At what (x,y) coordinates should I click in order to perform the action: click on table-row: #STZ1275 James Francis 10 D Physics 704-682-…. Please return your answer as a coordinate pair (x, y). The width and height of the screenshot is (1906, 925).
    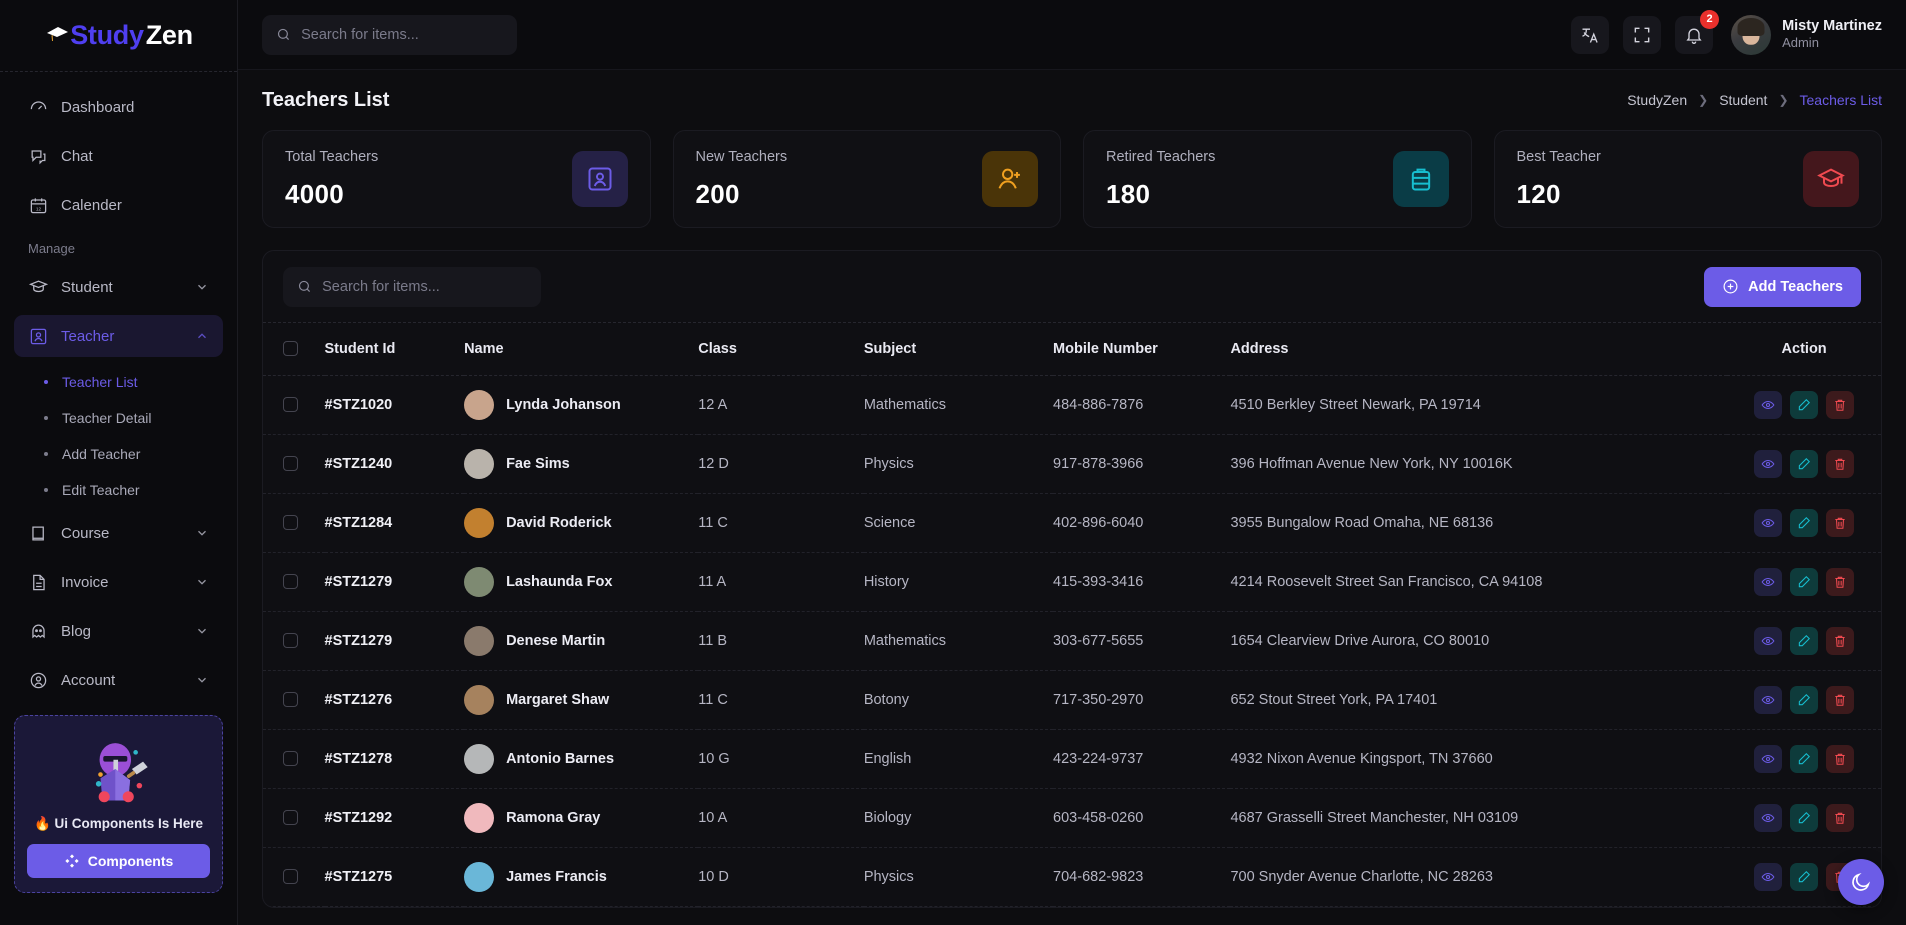
    Looking at the image, I should click on (1072, 877).